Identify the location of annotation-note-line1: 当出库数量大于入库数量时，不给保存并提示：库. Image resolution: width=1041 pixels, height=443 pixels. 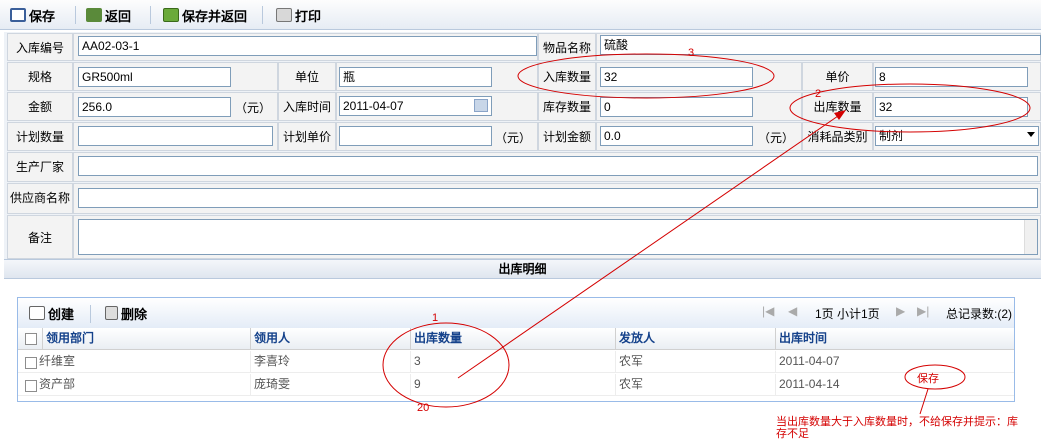
(897, 422).